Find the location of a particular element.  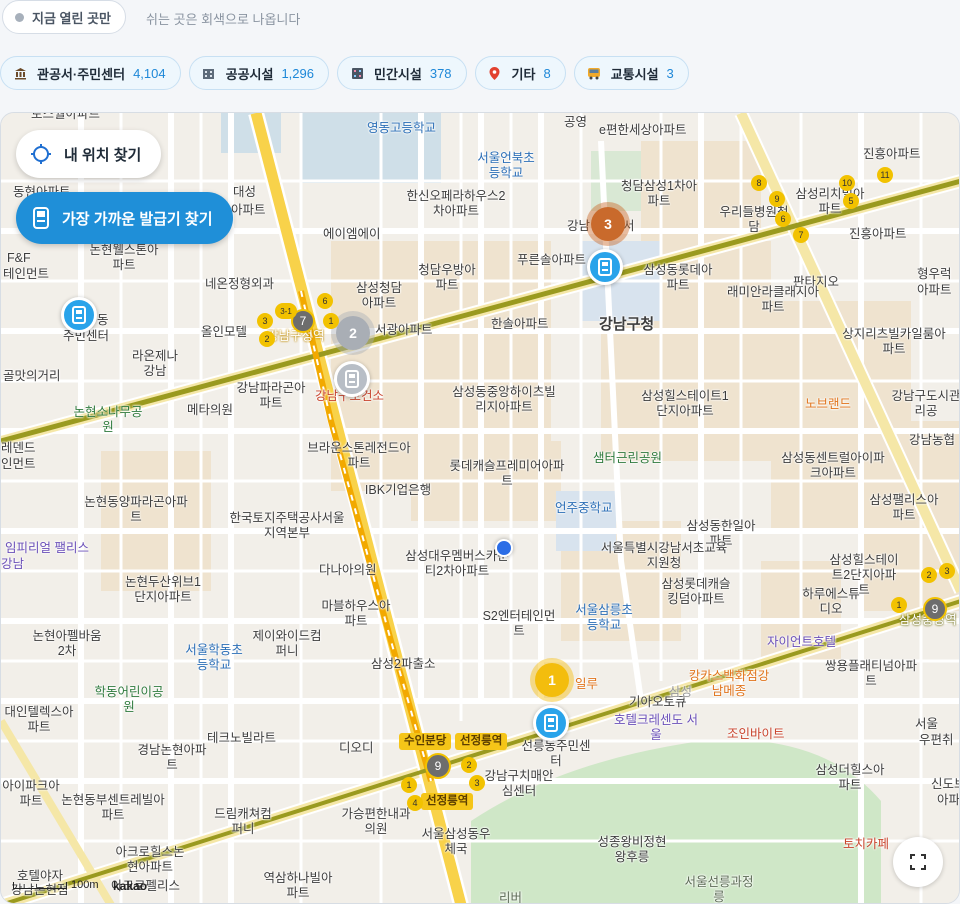

map-label: 서울특별시강남서초교육지원청 is located at coordinates (664, 555).